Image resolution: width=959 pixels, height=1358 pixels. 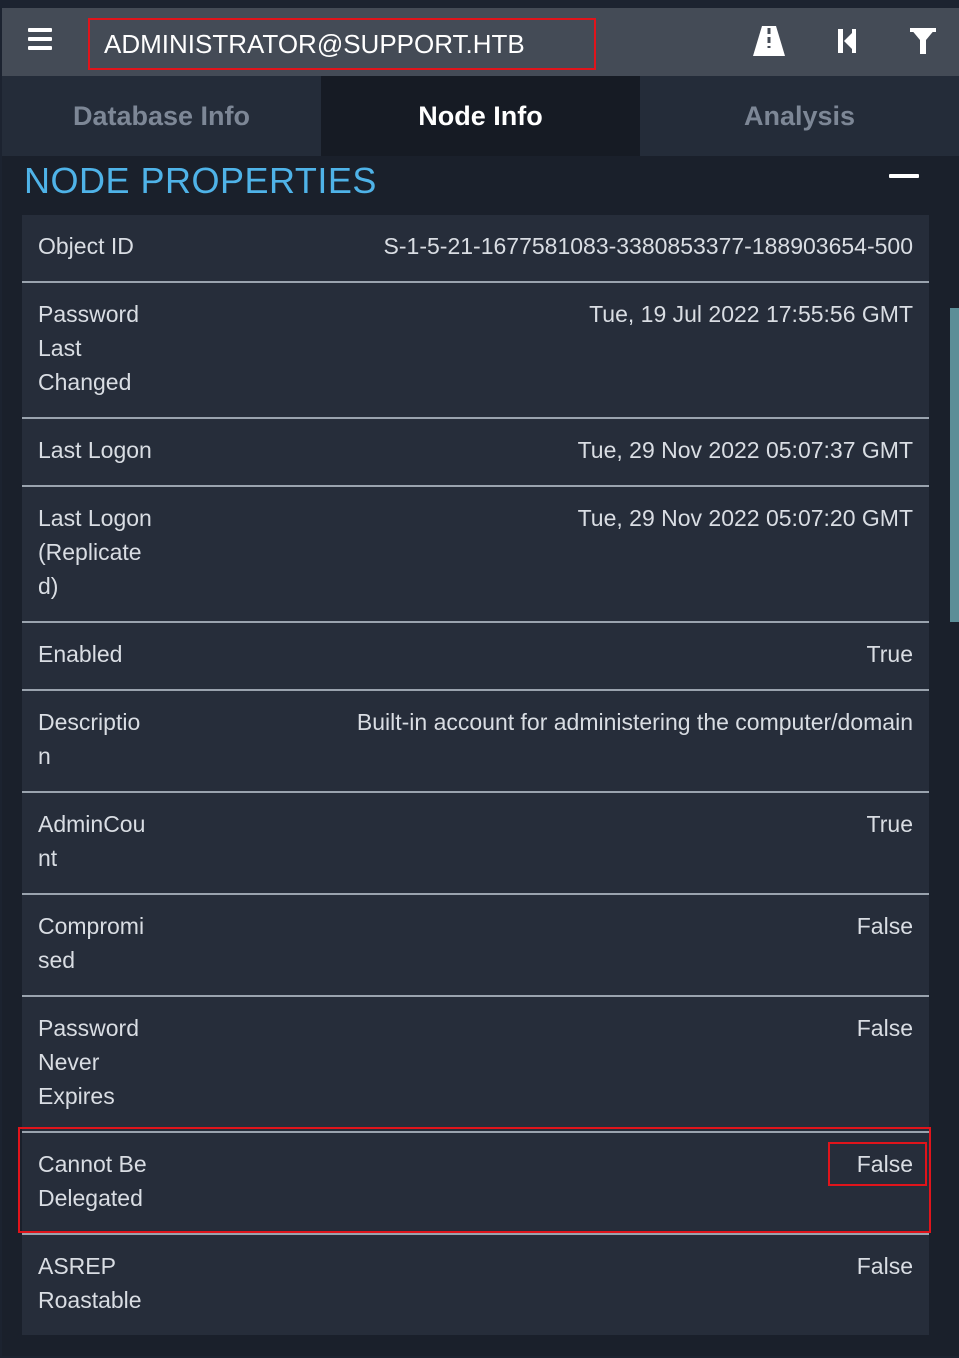 I want to click on tab-node-info: Node Info, so click(x=480, y=116).